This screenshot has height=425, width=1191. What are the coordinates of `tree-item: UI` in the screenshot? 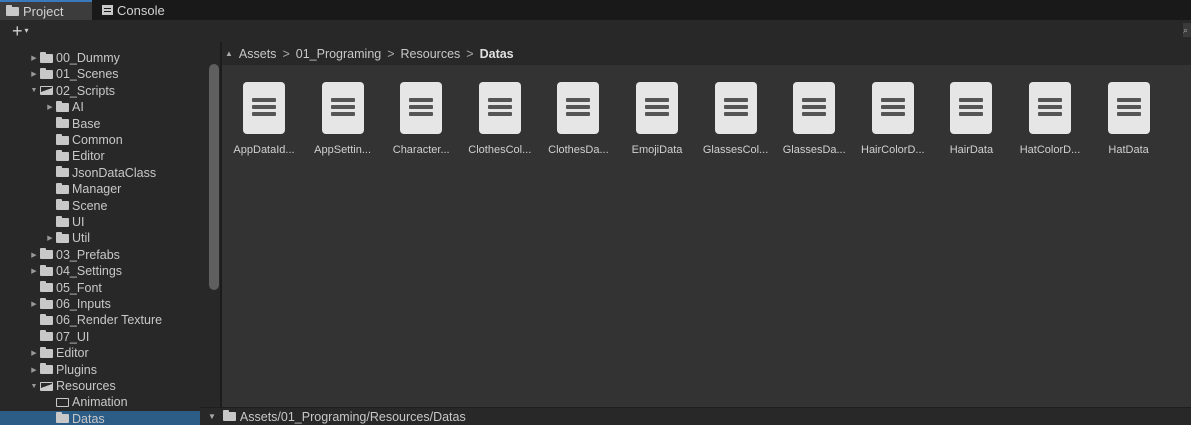 It's located at (104, 222).